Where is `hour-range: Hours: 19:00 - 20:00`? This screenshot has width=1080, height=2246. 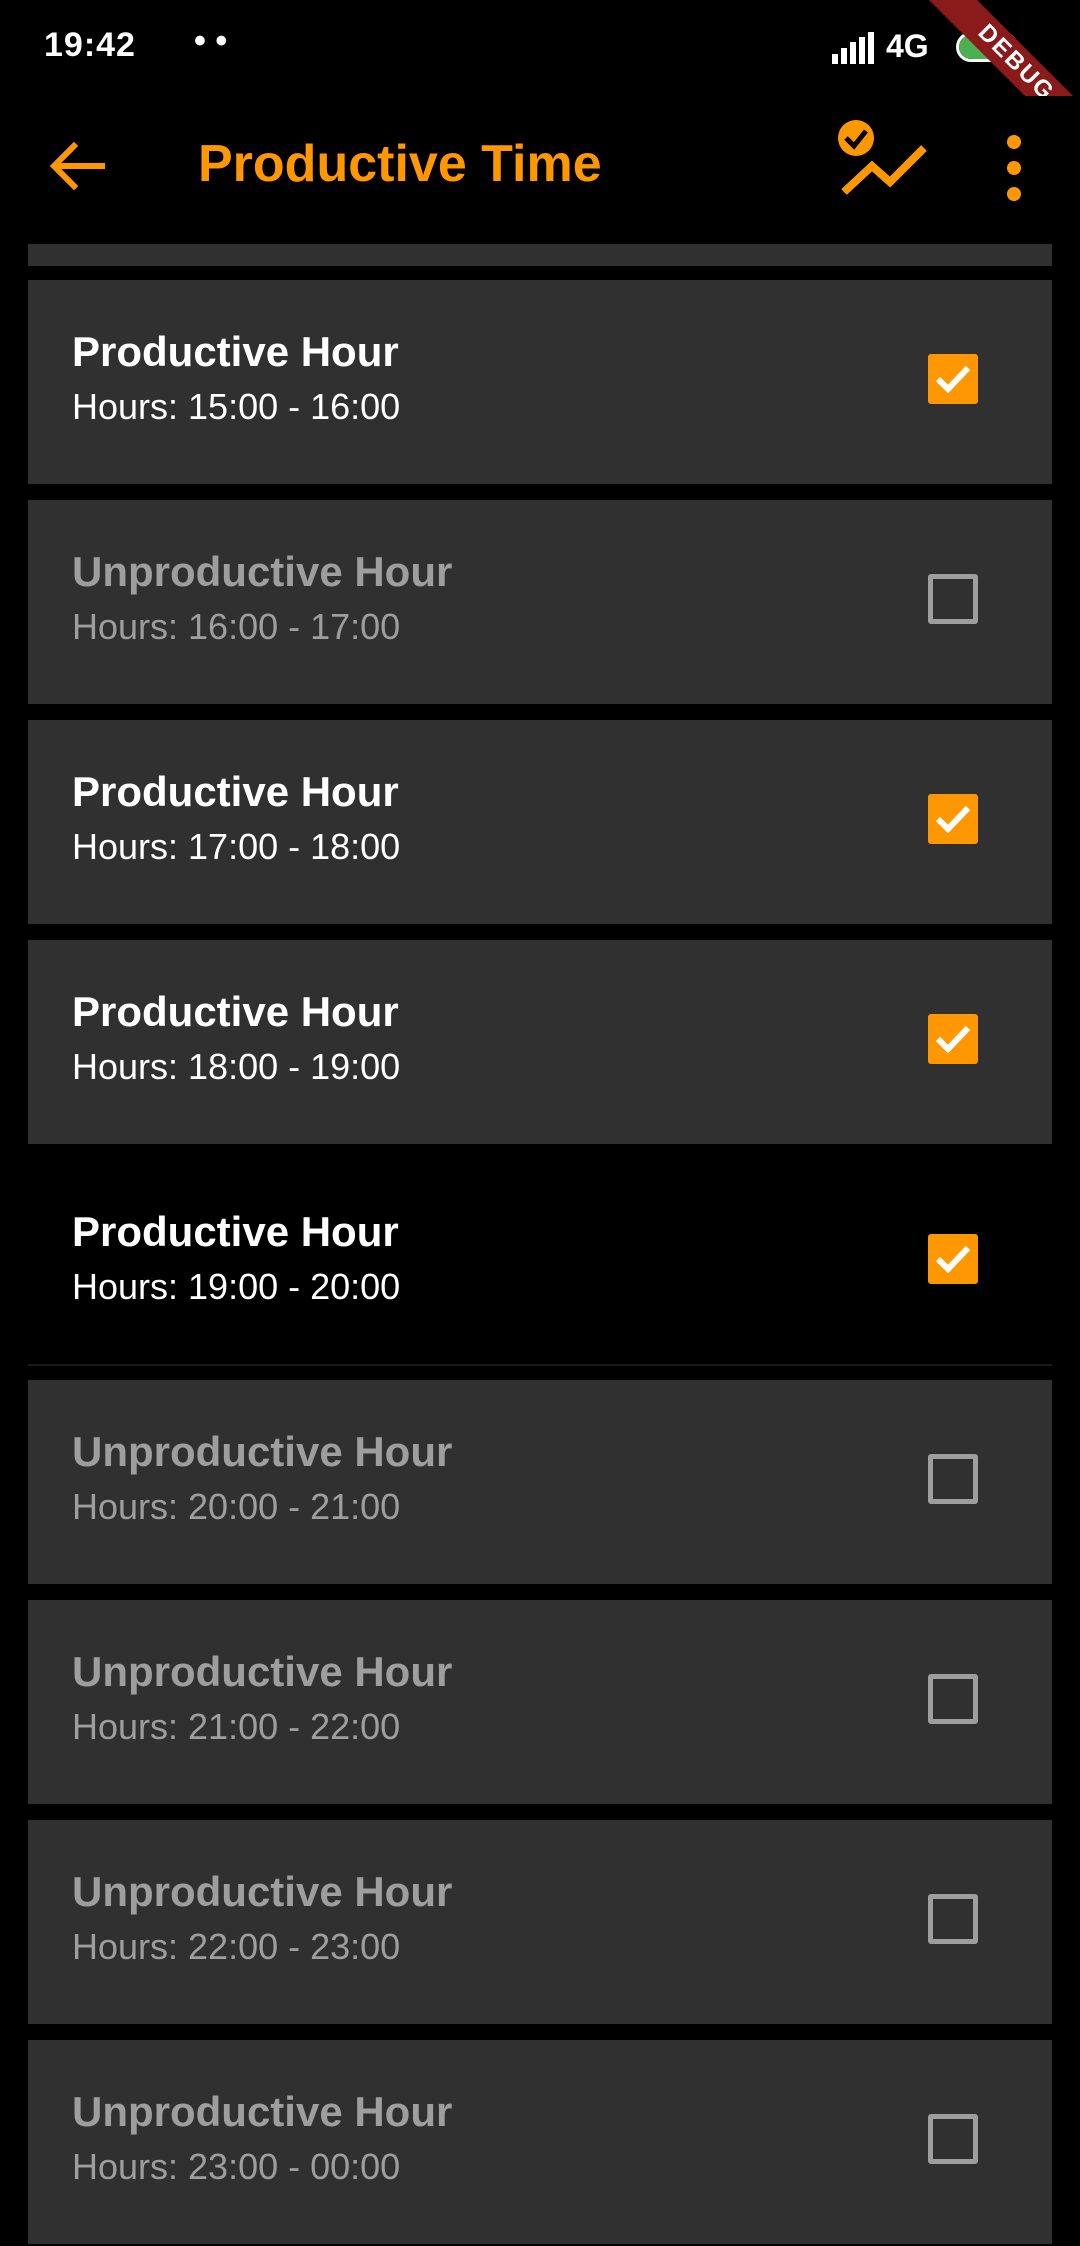
hour-range: Hours: 19:00 - 20:00 is located at coordinates (236, 1286).